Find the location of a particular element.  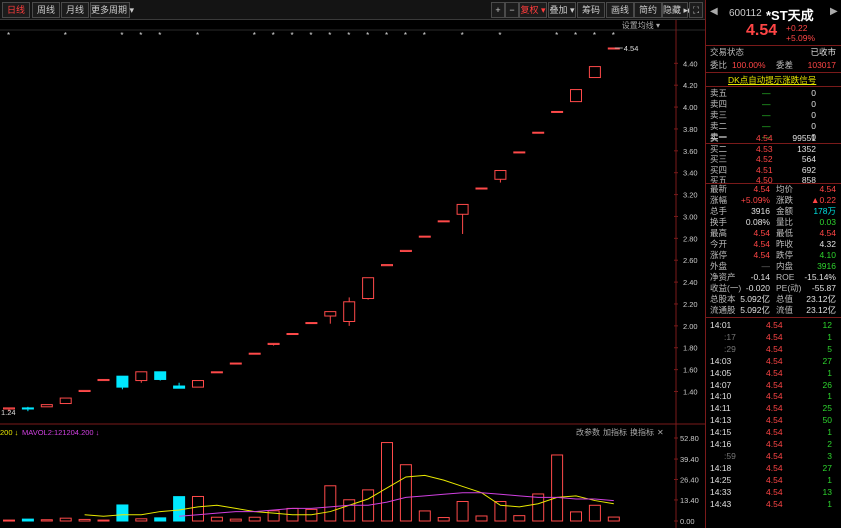

stat-label: 跌停 is located at coordinates (785, 255).